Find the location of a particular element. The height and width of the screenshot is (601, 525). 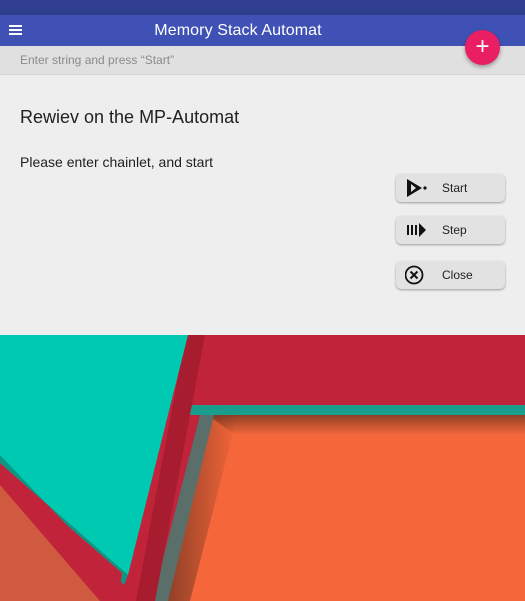

close-button: Close is located at coordinates (450, 275).